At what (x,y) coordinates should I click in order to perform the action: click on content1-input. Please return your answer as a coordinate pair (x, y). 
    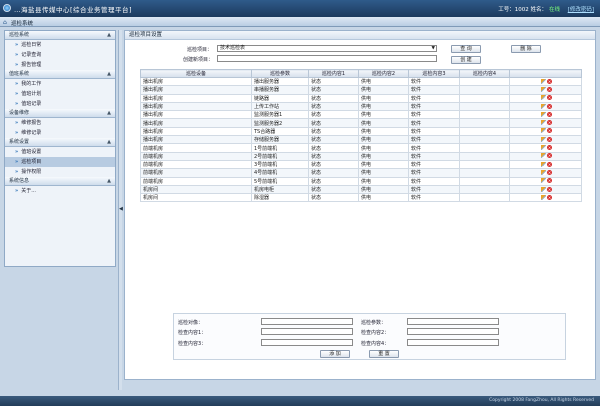
    Looking at the image, I should click on (307, 331).